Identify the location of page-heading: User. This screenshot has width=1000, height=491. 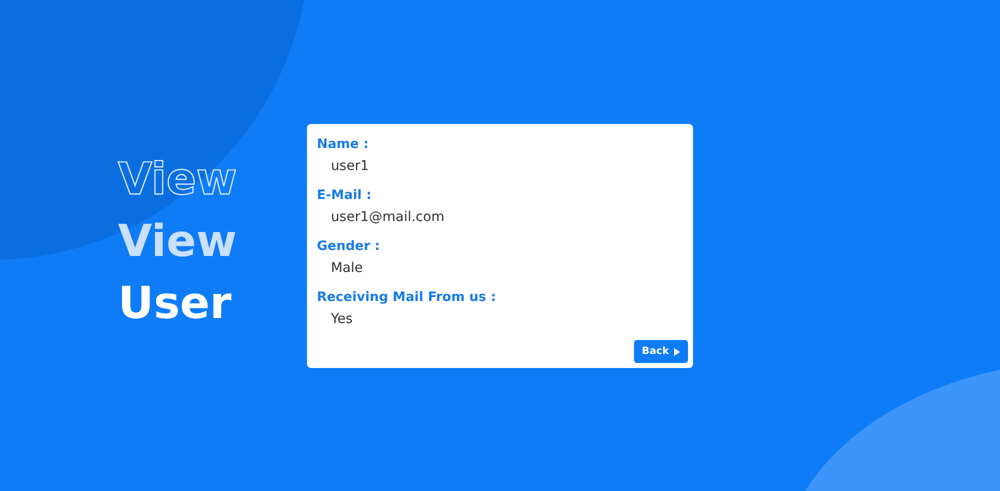
(175, 304).